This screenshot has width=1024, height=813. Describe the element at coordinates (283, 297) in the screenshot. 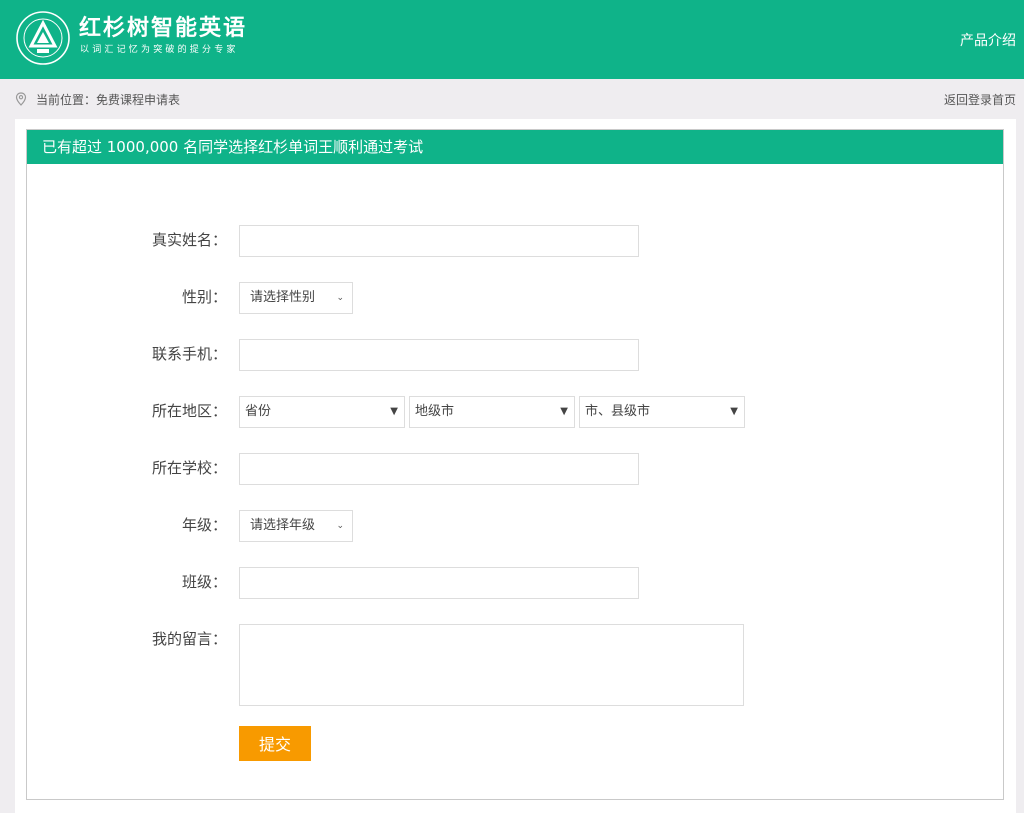

I see `gender-select-value: 请选择性别` at that location.